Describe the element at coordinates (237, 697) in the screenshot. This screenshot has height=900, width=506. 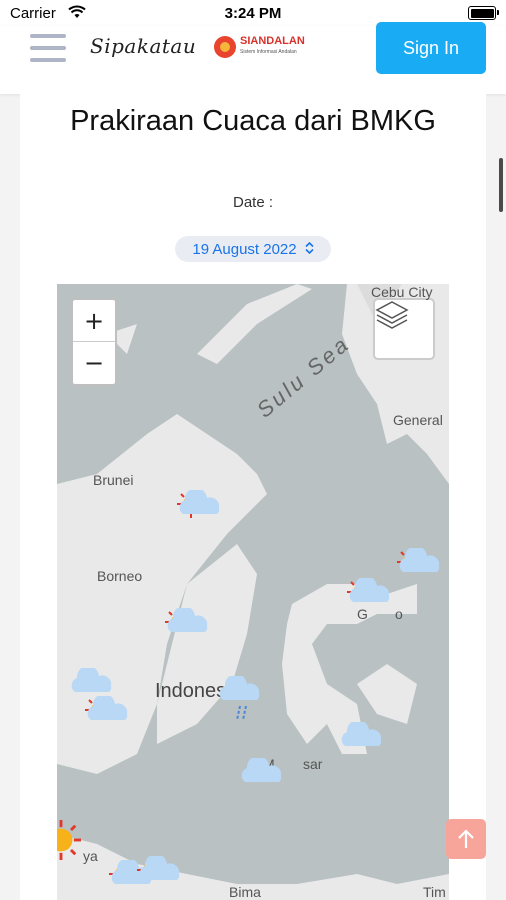
I see `weather-rain-icon` at that location.